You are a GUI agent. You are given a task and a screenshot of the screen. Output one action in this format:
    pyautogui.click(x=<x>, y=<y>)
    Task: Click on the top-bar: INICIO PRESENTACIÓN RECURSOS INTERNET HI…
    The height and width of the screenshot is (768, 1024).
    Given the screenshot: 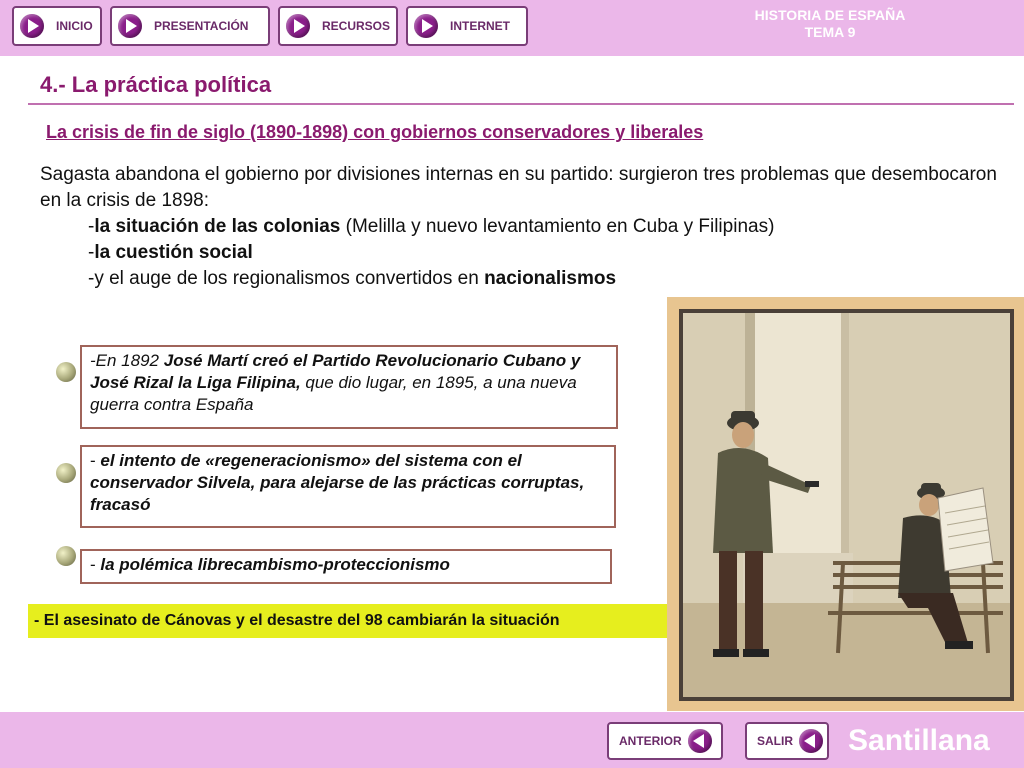 What is the action you would take?
    pyautogui.click(x=512, y=28)
    